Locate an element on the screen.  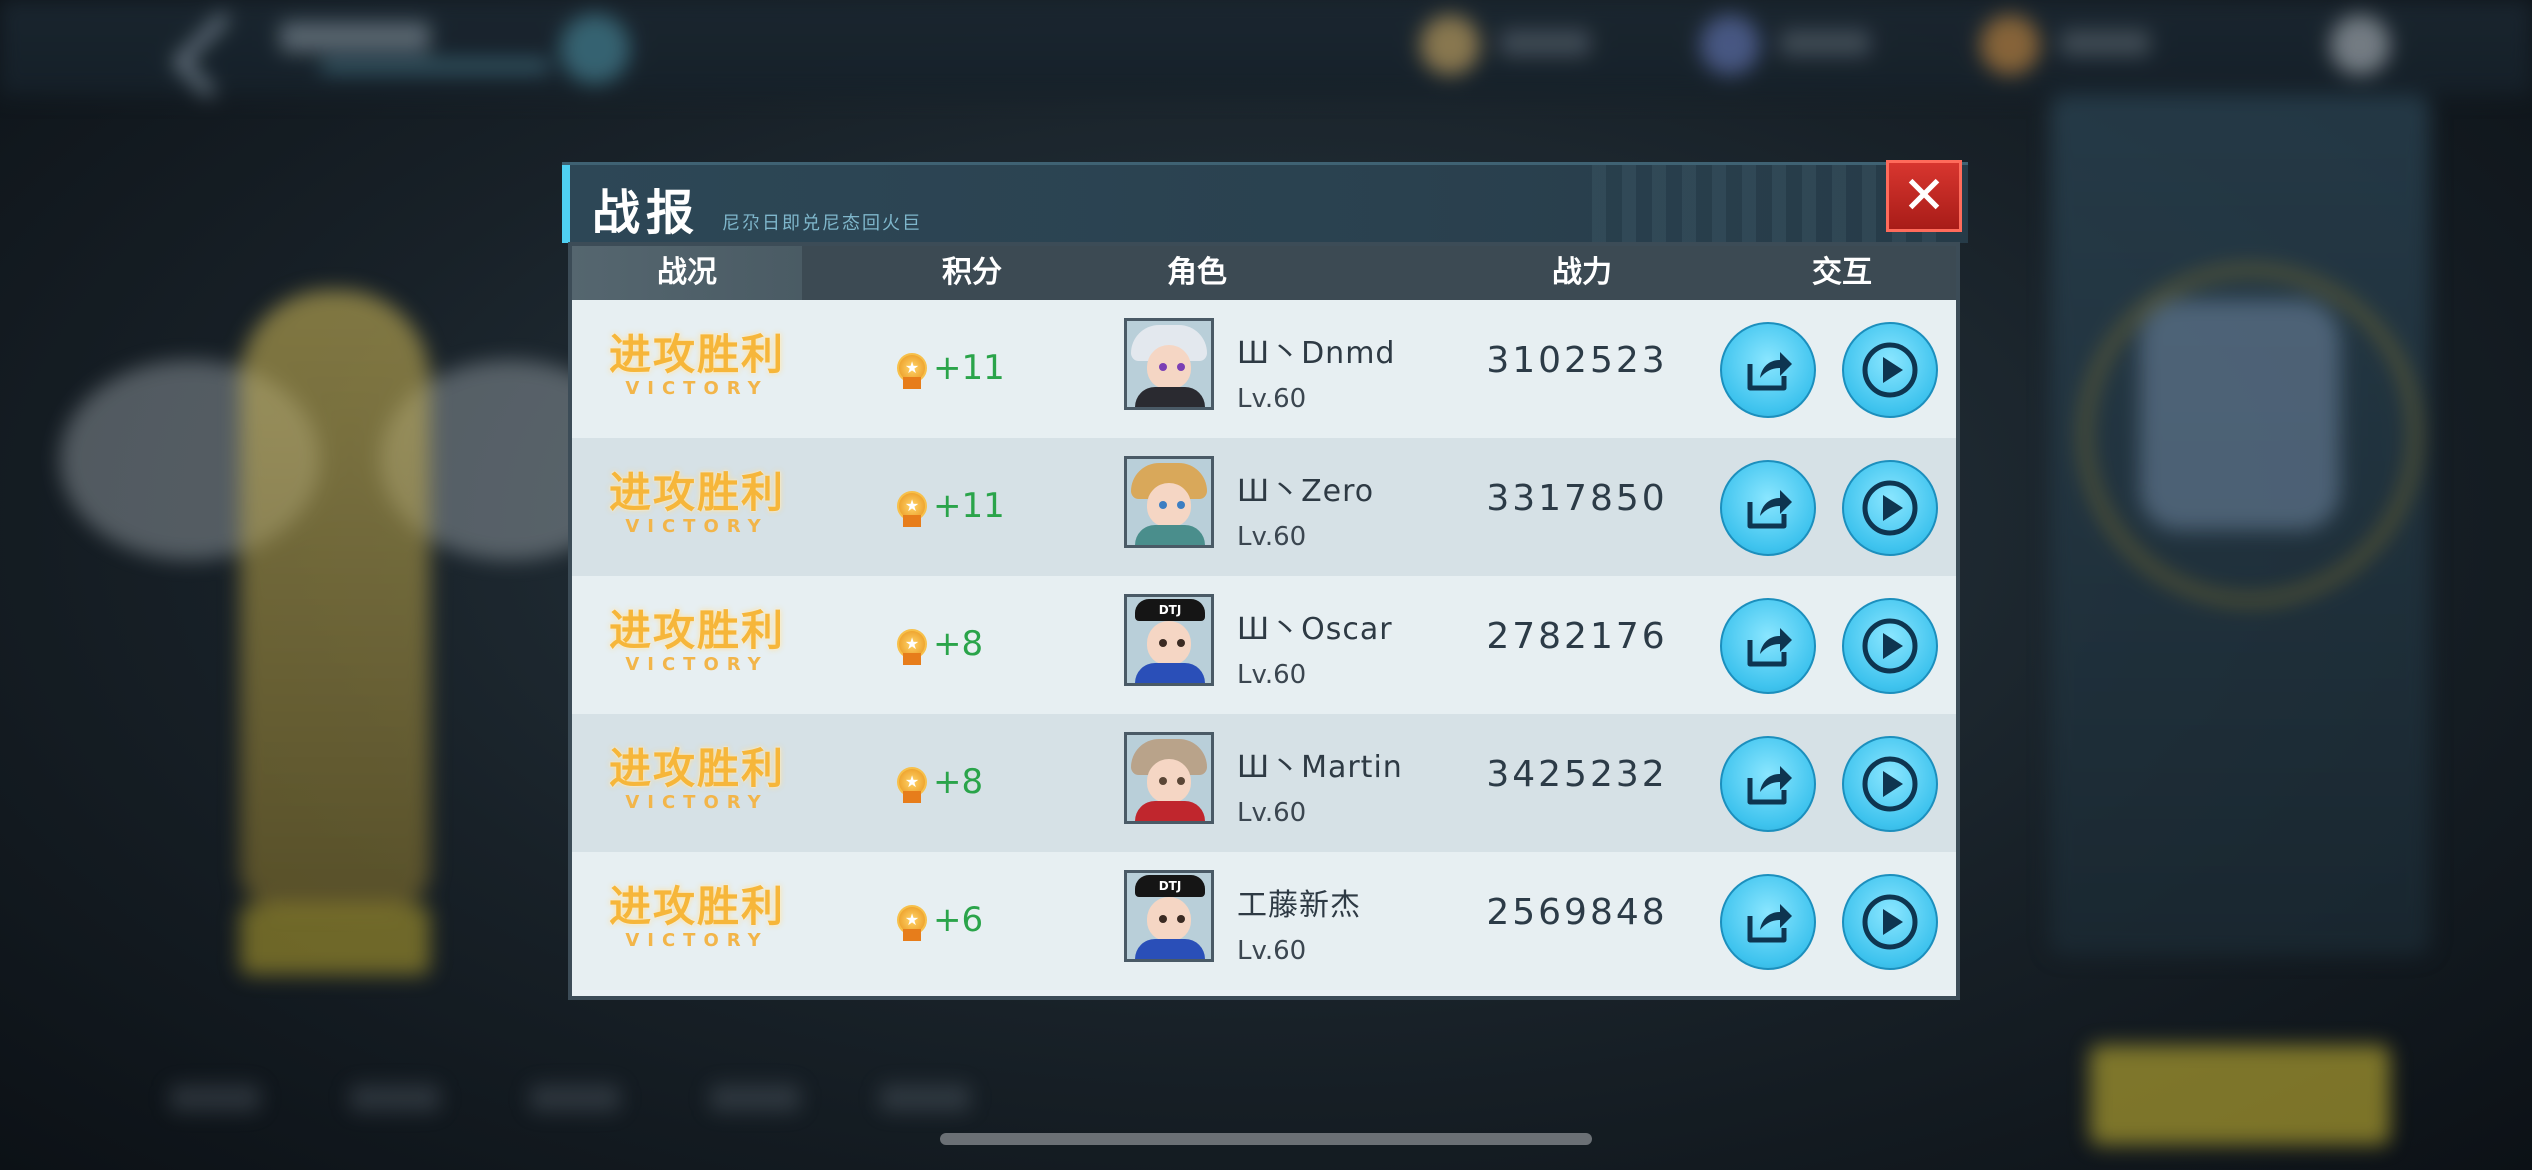
action-button-blurred is located at coordinates (2240, 1095).